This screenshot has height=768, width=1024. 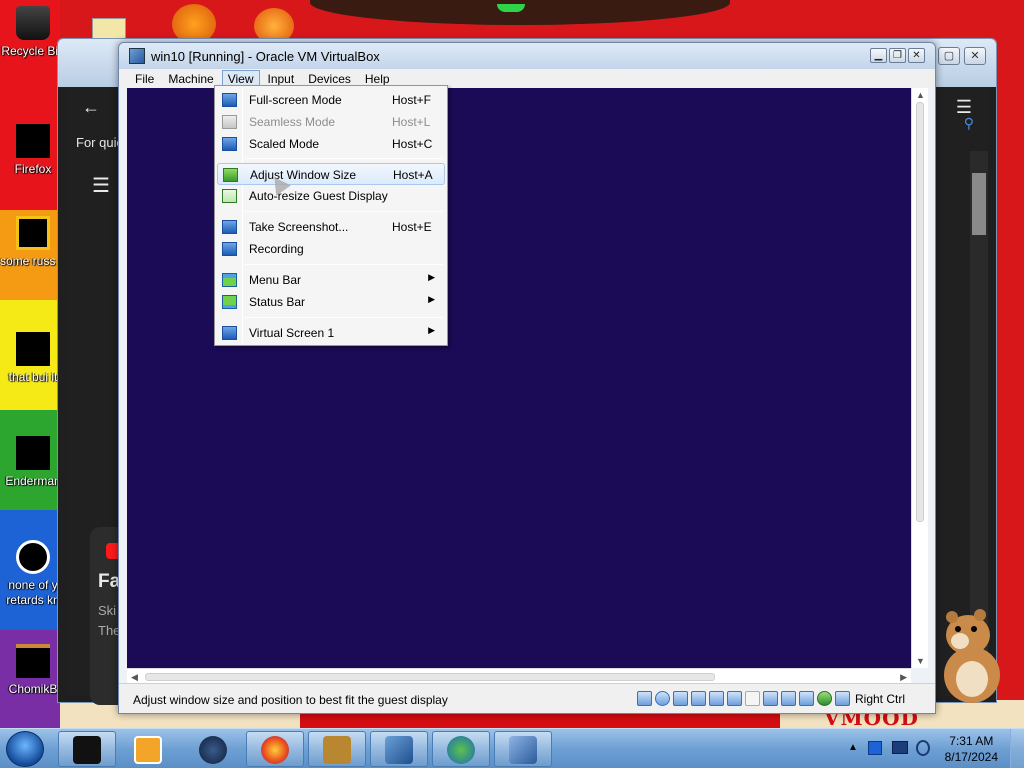 I want to click on menu-item-label: Auto-resize Guest Display, so click(x=318, y=196).